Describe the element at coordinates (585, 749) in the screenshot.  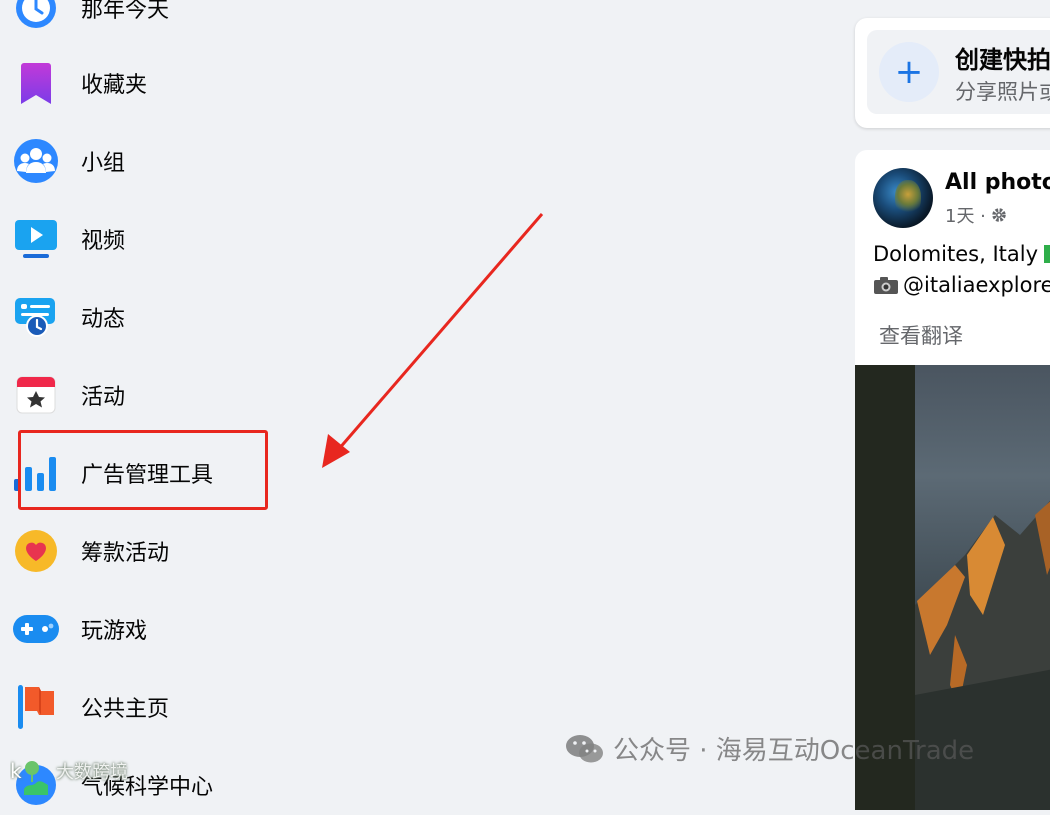
I see `wechat-icon` at that location.